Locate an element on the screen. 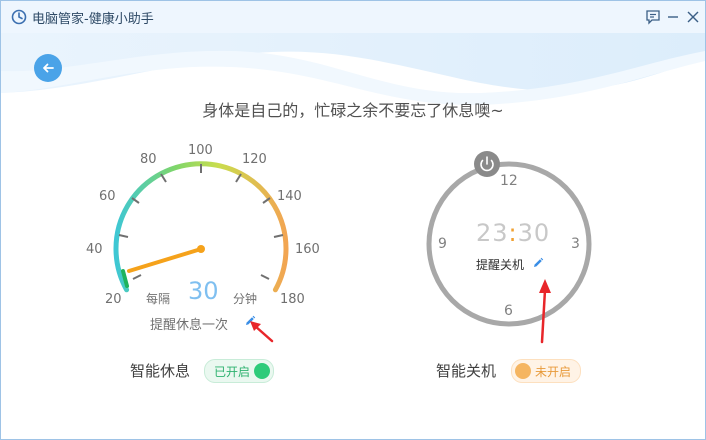  close-icon is located at coordinates (693, 17).